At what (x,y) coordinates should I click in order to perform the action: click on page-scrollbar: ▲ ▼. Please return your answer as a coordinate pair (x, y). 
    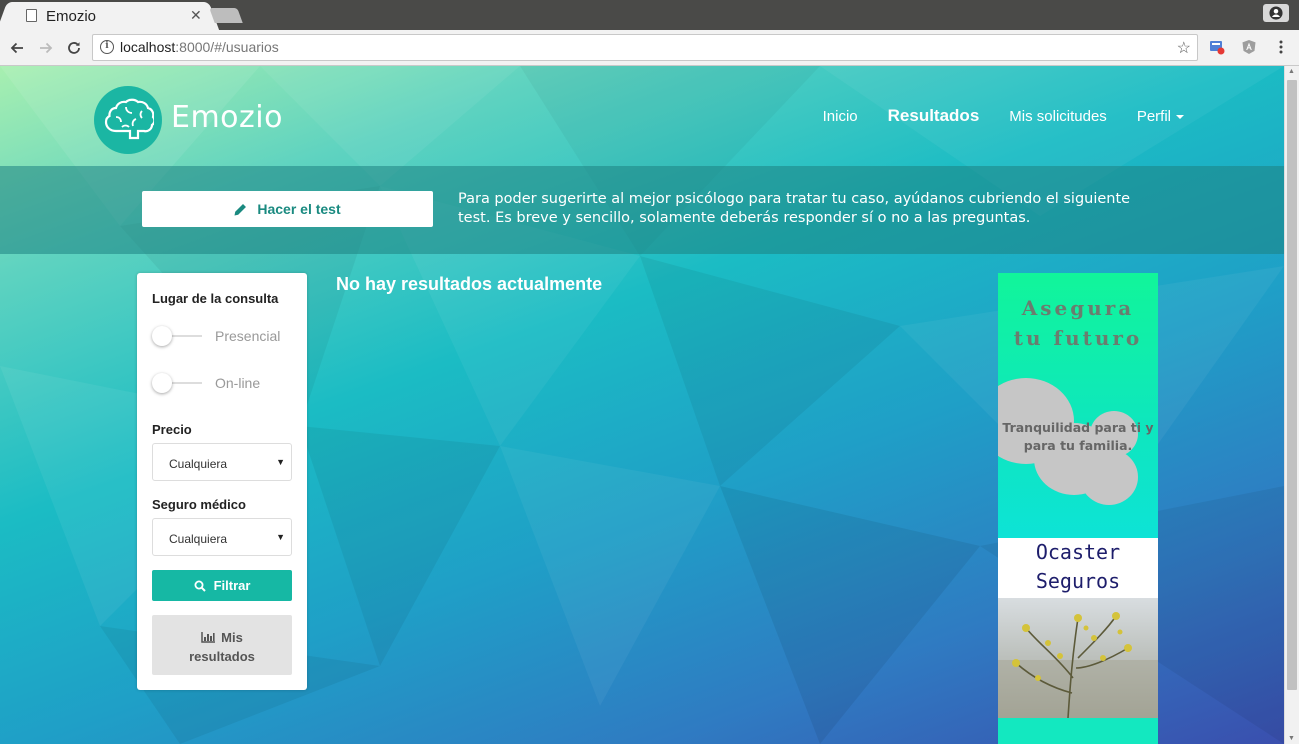
    Looking at the image, I should click on (1291, 405).